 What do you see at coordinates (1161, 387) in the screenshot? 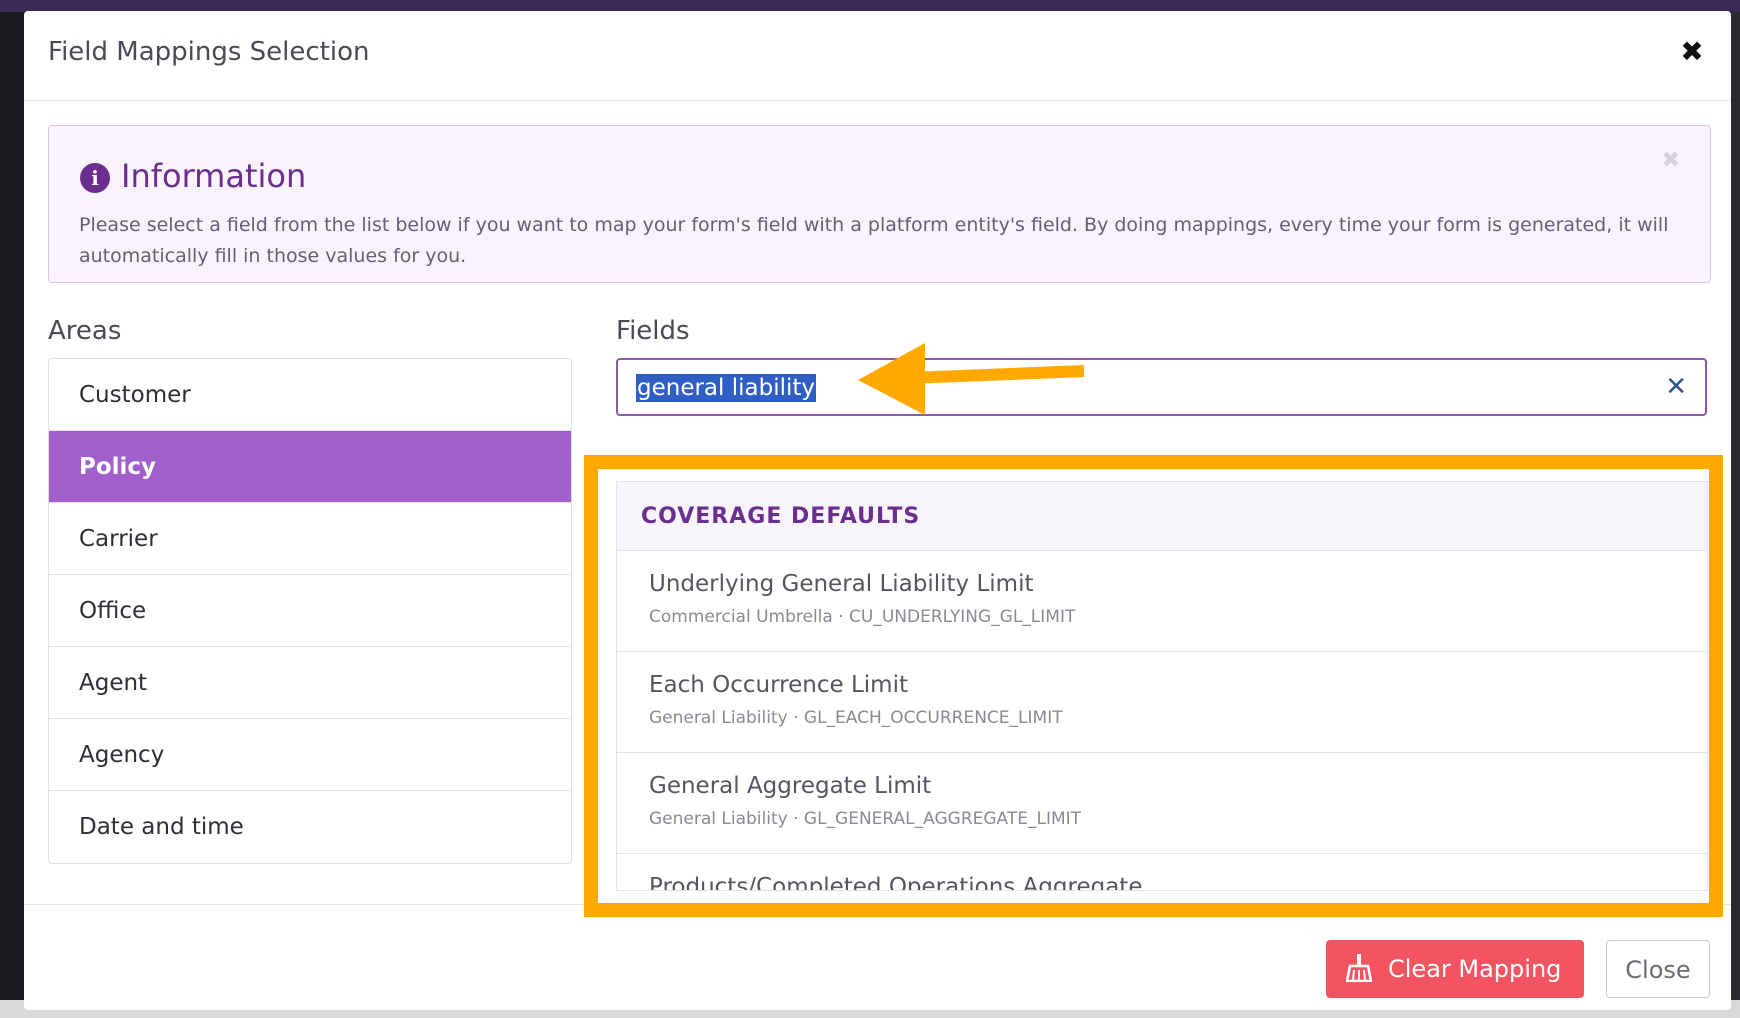
I see `fields-search-input: general liability ✕` at bounding box center [1161, 387].